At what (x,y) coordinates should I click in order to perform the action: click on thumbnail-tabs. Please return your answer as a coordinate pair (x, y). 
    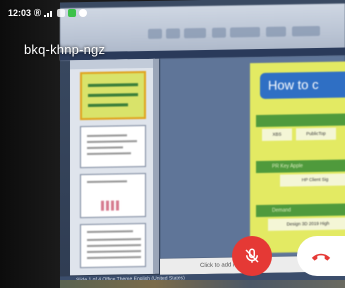
    Looking at the image, I should click on (112, 64).